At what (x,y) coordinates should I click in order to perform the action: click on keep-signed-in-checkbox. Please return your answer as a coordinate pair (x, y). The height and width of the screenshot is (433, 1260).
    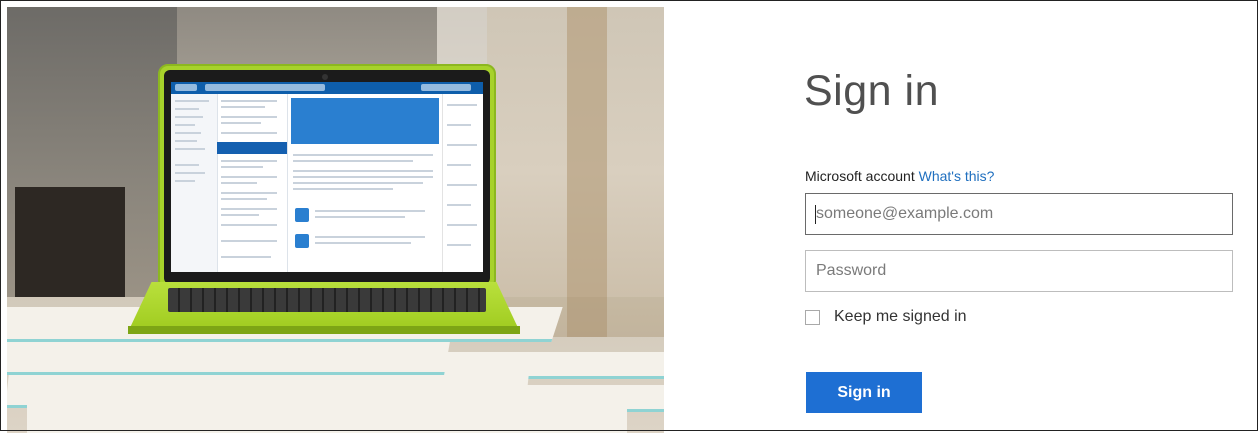
    Looking at the image, I should click on (812, 317).